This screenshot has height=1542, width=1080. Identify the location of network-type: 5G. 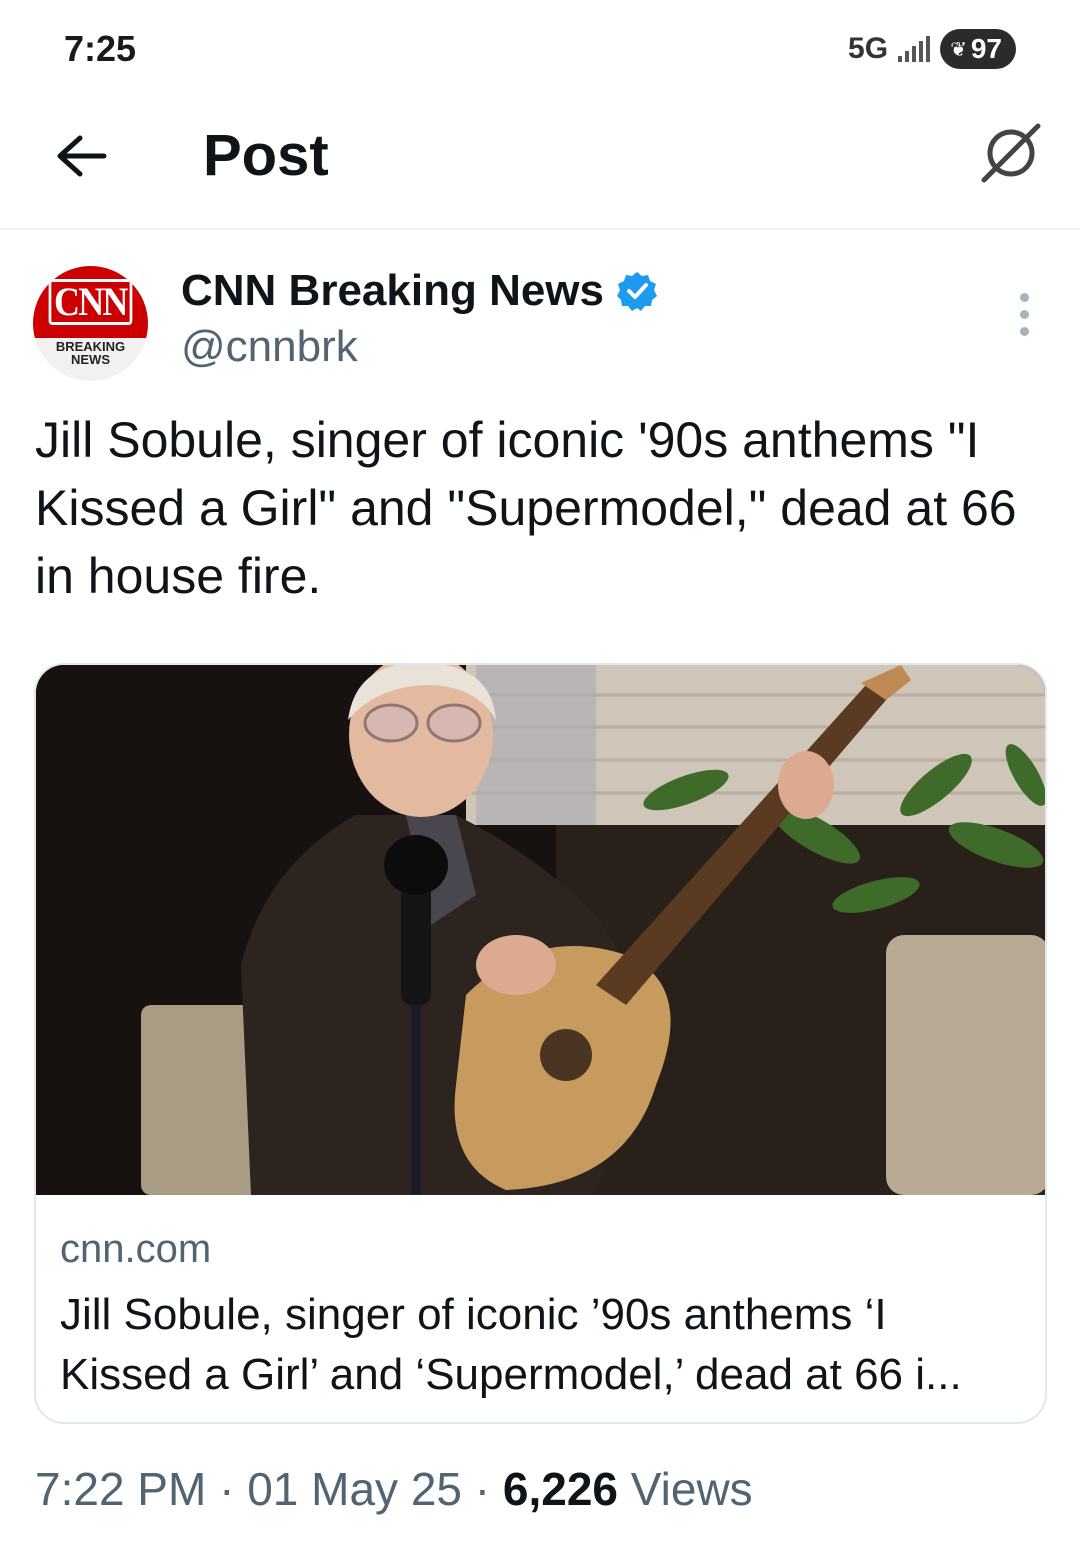
(868, 48).